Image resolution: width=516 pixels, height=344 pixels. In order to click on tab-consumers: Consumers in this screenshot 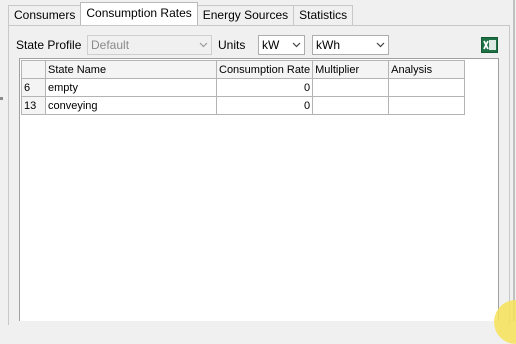, I will do `click(45, 15)`.